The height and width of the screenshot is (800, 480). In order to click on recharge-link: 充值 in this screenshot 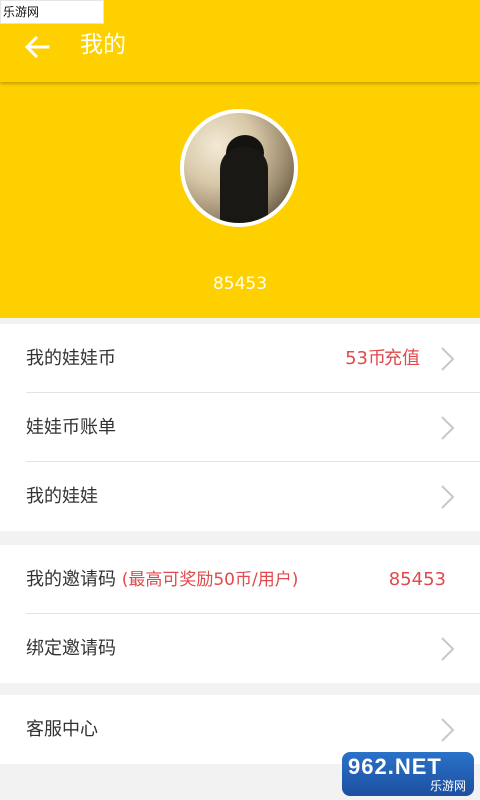, I will do `click(402, 358)`.